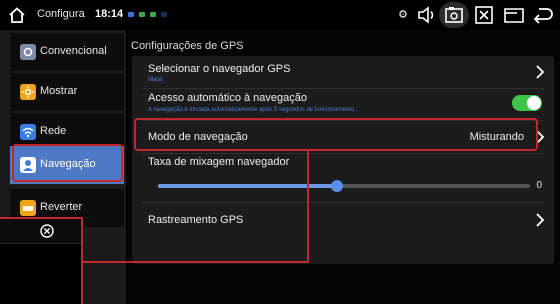 The width and height of the screenshot is (560, 304). What do you see at coordinates (155, 80) in the screenshot?
I see `row-sublabel: Maps` at bounding box center [155, 80].